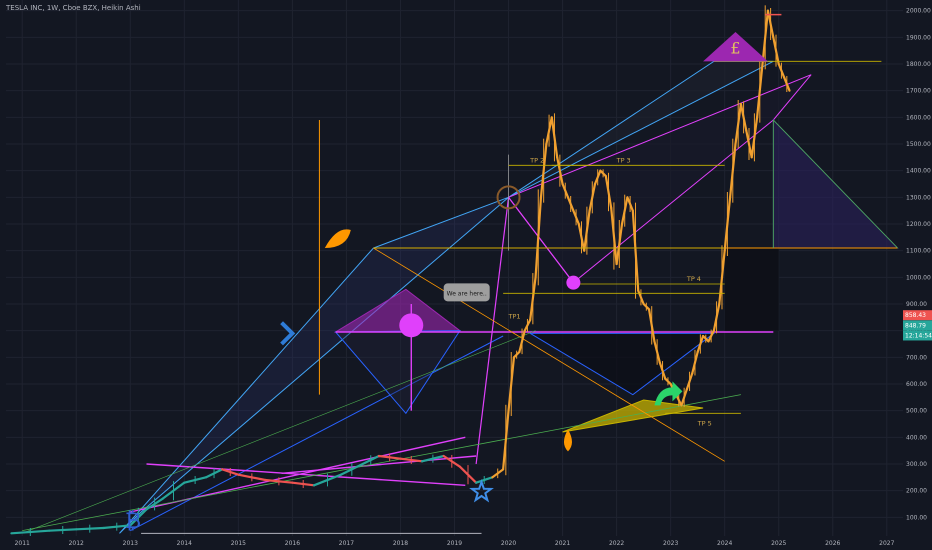 This screenshot has height=550, width=932. I want to click on x-tick-label: 2024, so click(724, 543).